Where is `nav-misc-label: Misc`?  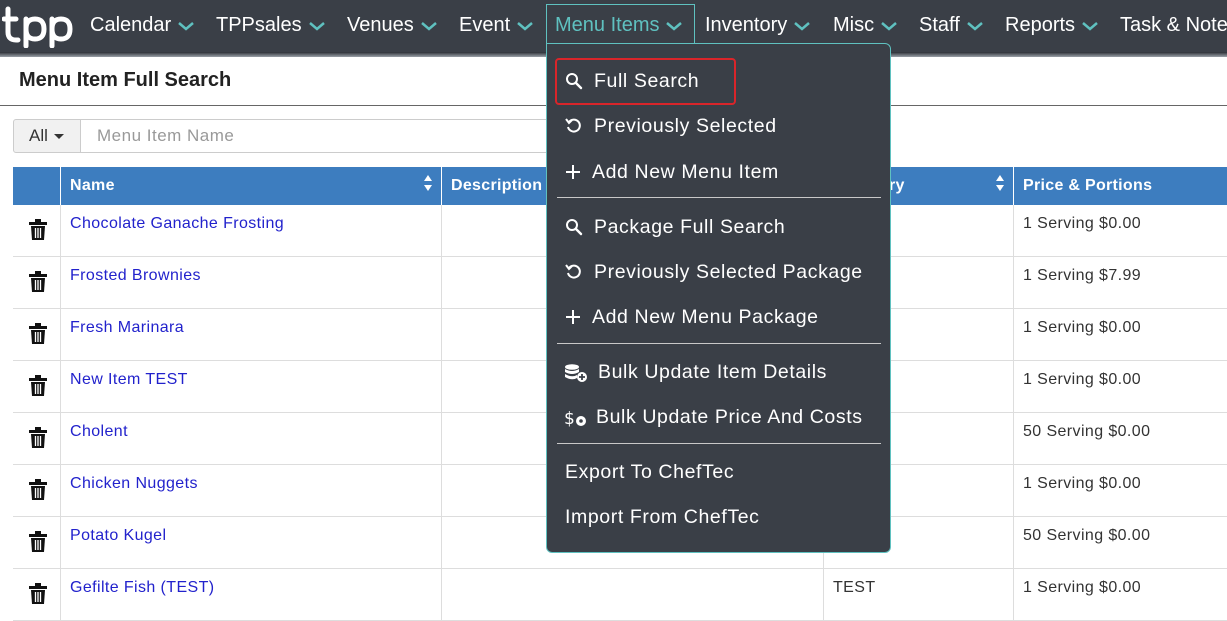
nav-misc-label: Misc is located at coordinates (854, 25).